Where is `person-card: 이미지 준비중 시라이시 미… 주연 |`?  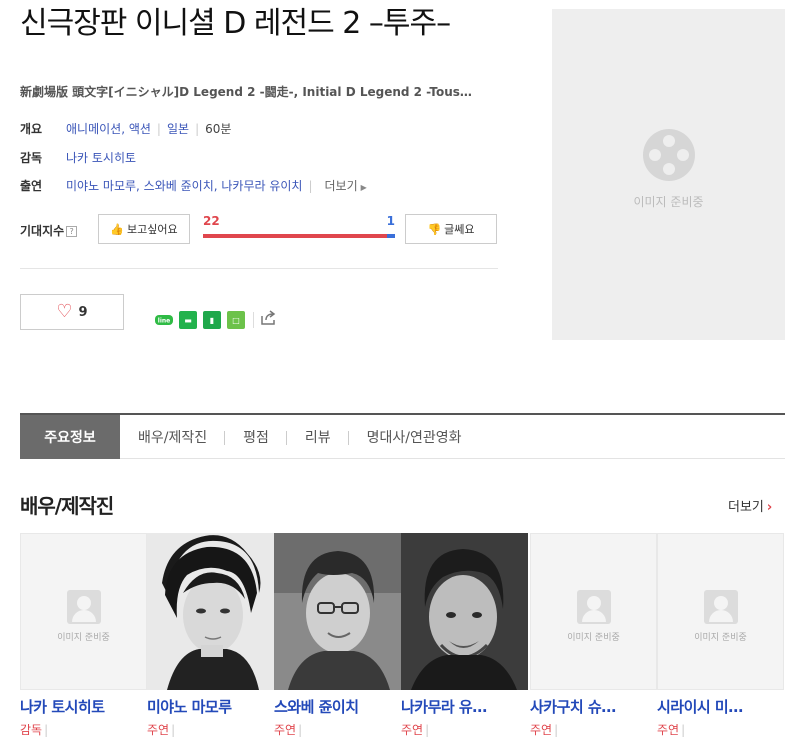
person-card: 이미지 준비중 시라이시 미… 주연 | is located at coordinates (720, 643).